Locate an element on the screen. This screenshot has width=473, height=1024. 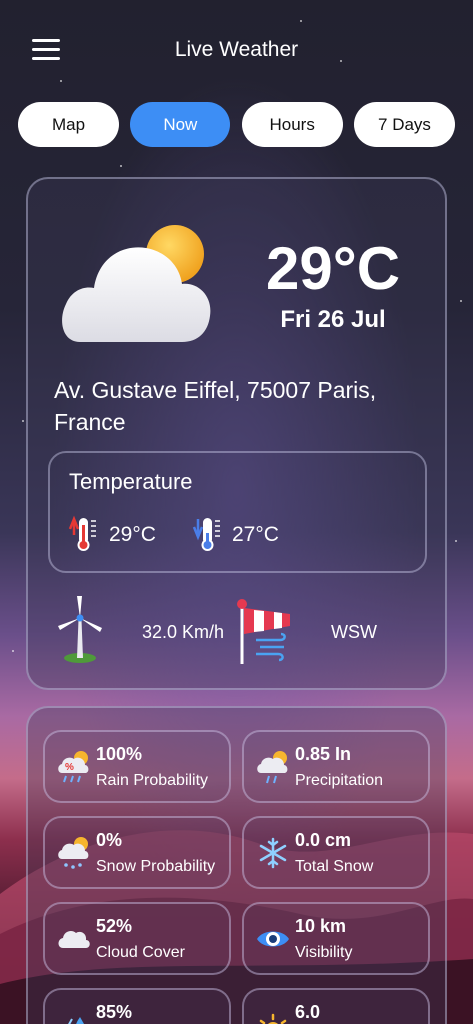
rain-probability-label: Rain Probability is located at coordinates (152, 780).